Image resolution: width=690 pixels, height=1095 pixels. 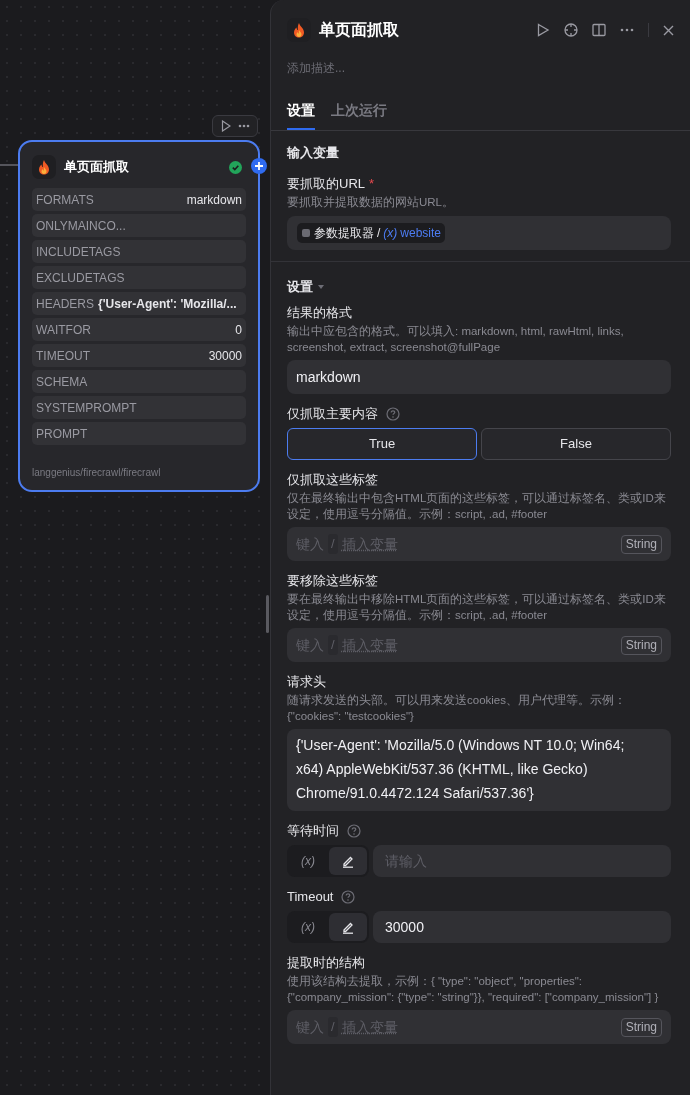 What do you see at coordinates (63, 330) in the screenshot?
I see `param-name: WAITFOR` at bounding box center [63, 330].